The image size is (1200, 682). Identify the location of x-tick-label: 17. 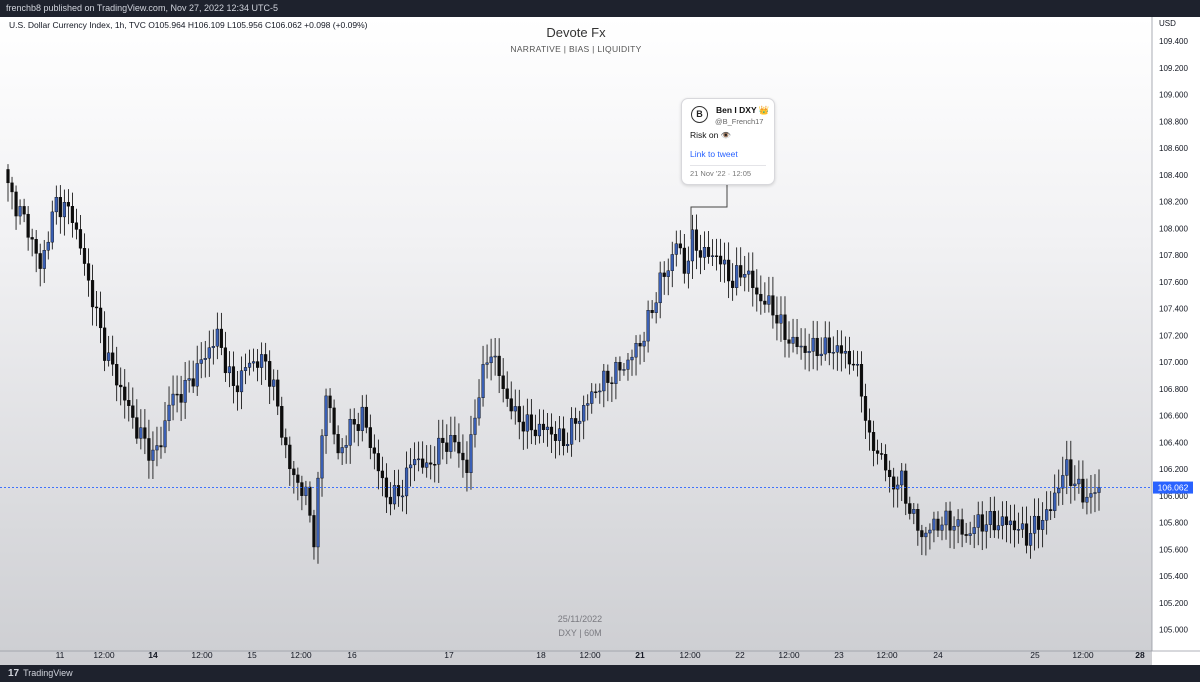
(449, 655).